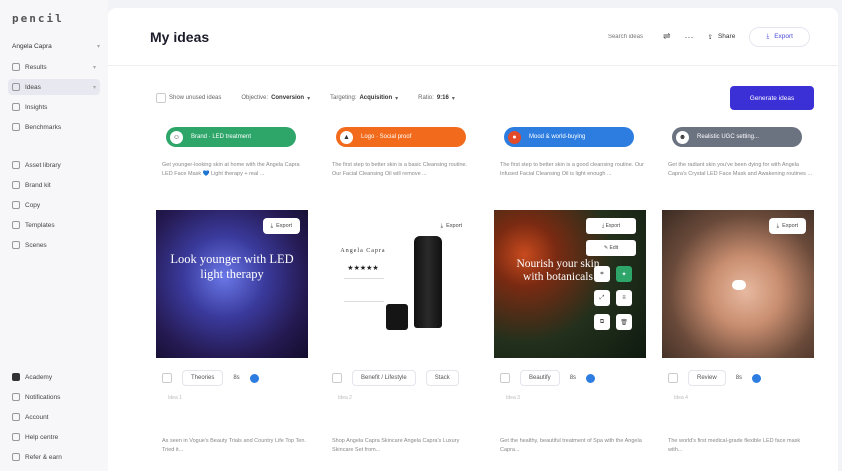 The height and width of the screenshot is (471, 842). I want to click on sidebar-item-copy: Copy, so click(54, 205).